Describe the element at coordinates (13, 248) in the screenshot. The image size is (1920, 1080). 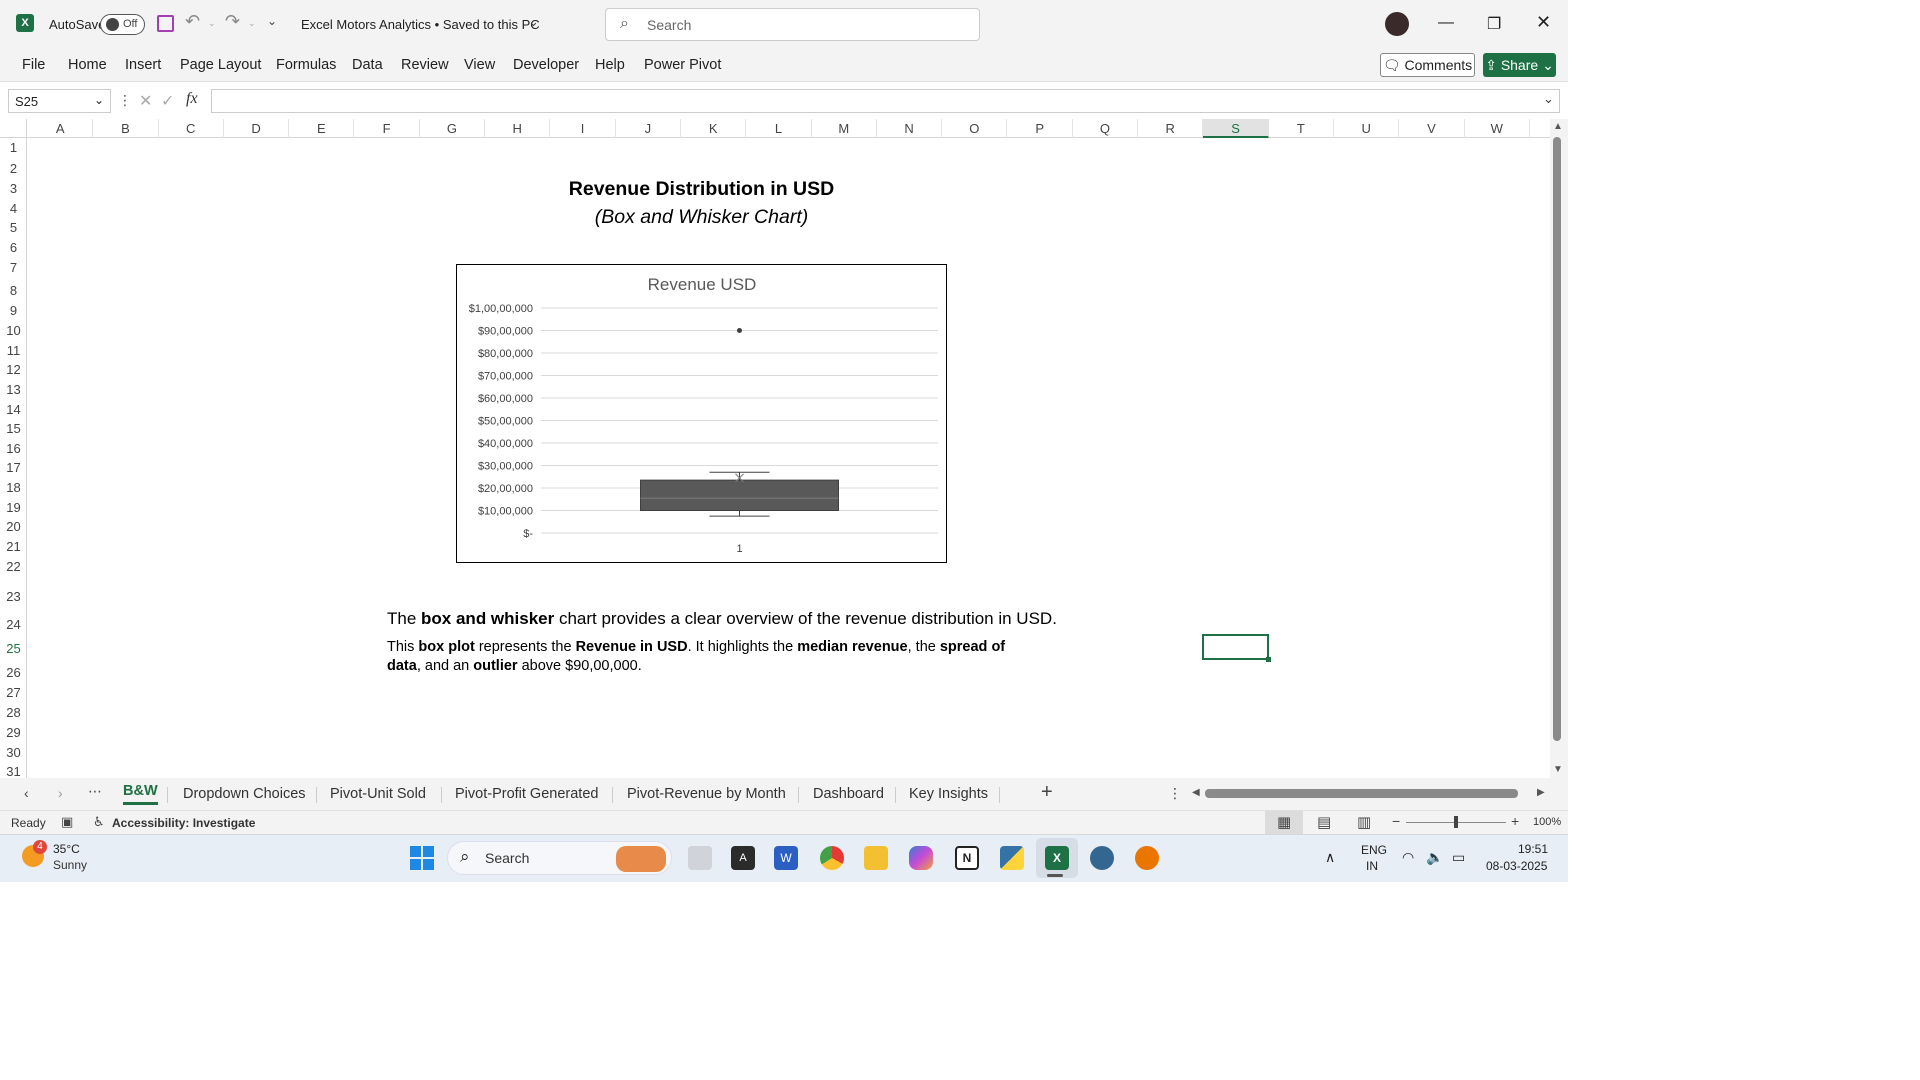
I see `row-header-6: 6` at that location.